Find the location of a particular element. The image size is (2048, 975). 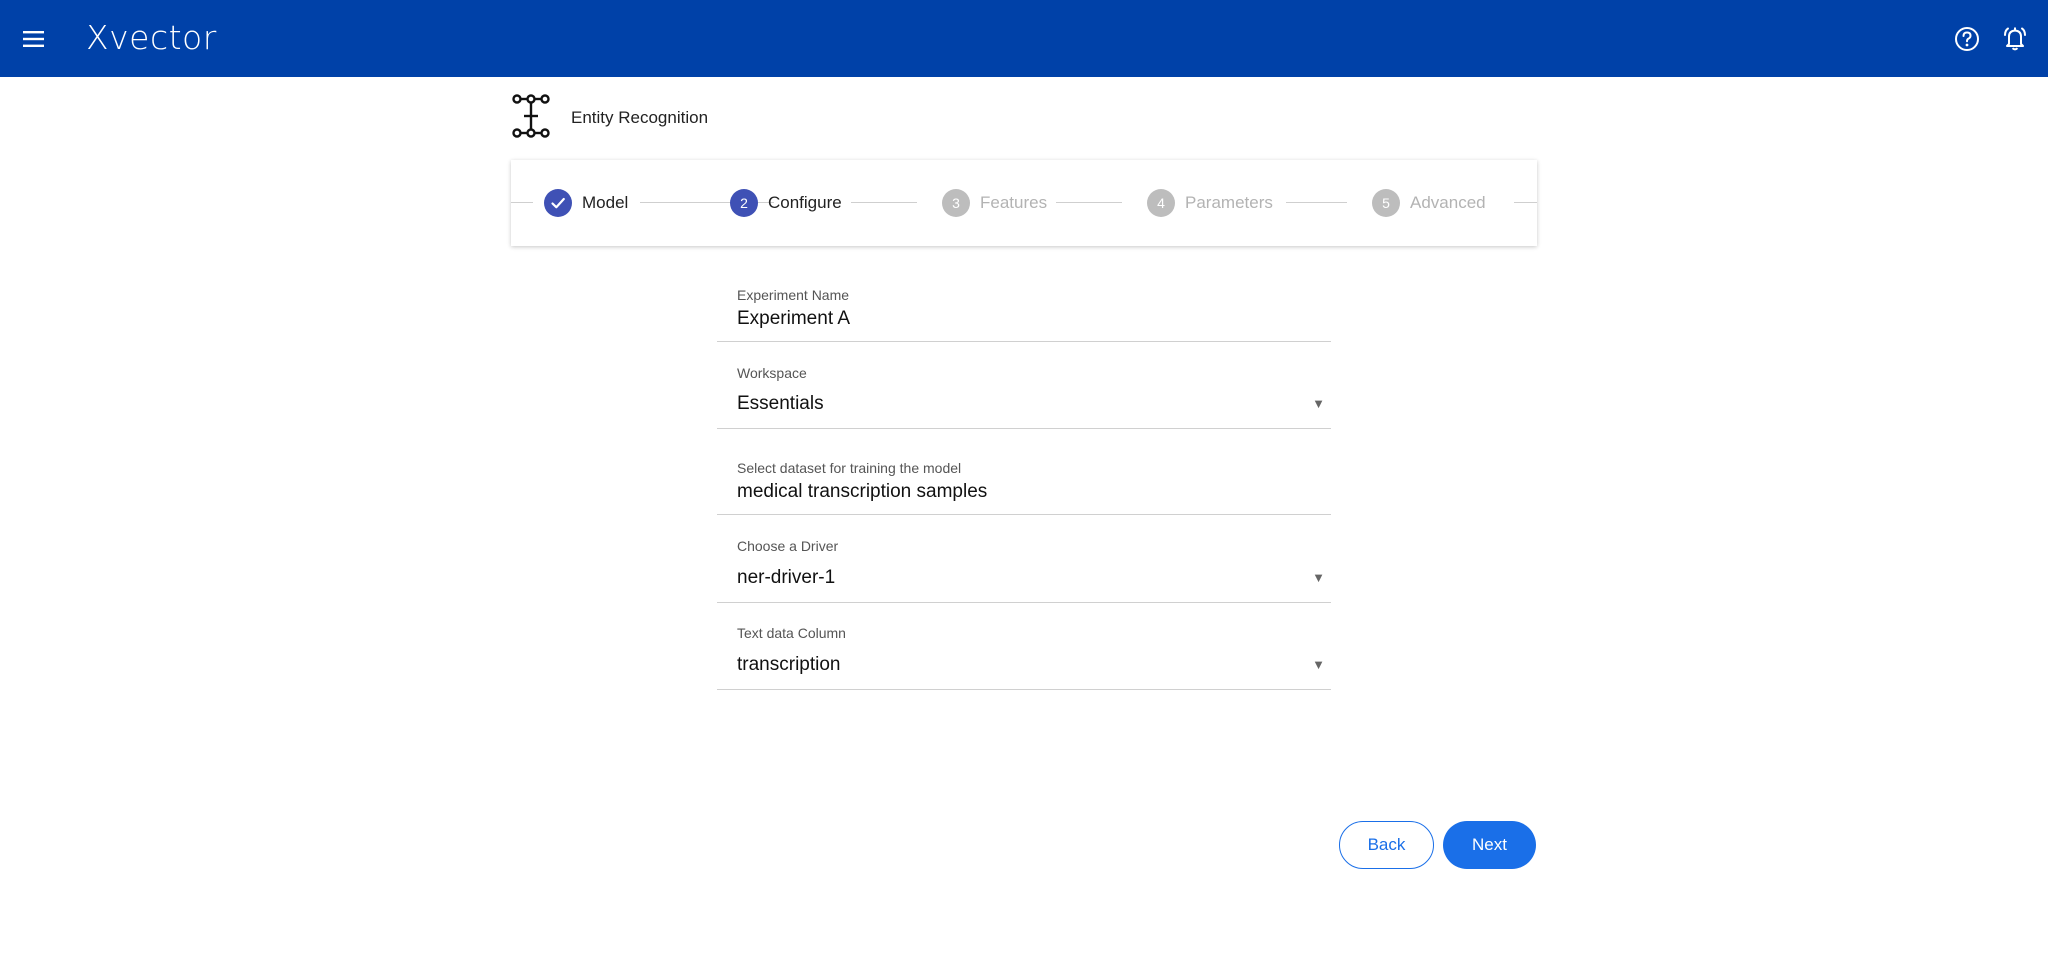

menu-icon is located at coordinates (34, 39).